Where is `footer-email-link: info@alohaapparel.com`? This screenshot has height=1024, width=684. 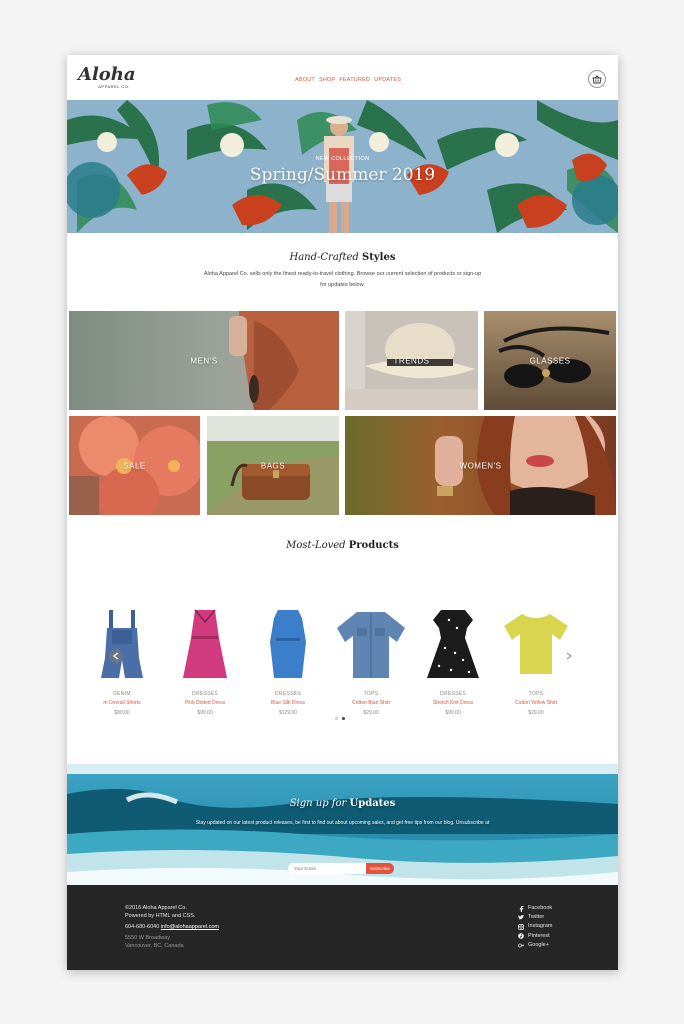 footer-email-link: info@alohaapparel.com is located at coordinates (190, 927).